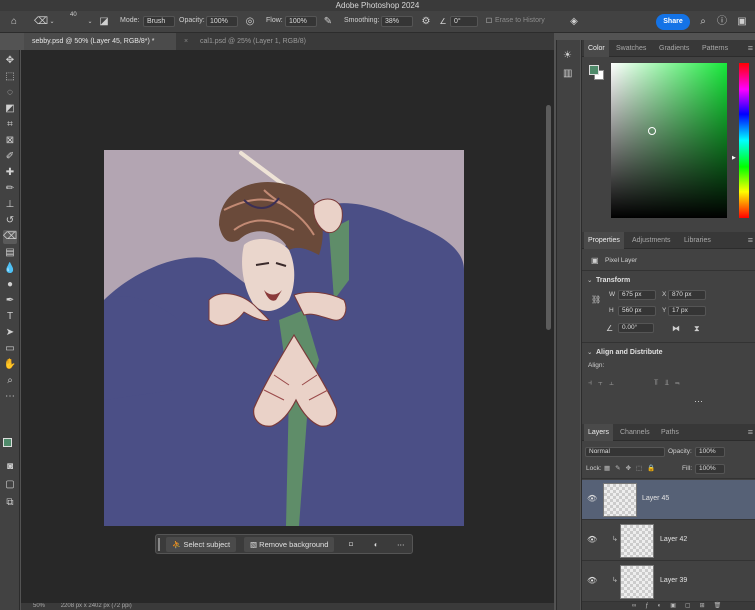 The width and height of the screenshot is (755, 610). I want to click on clone-stamp-tool-icon: ⊥, so click(10, 205).